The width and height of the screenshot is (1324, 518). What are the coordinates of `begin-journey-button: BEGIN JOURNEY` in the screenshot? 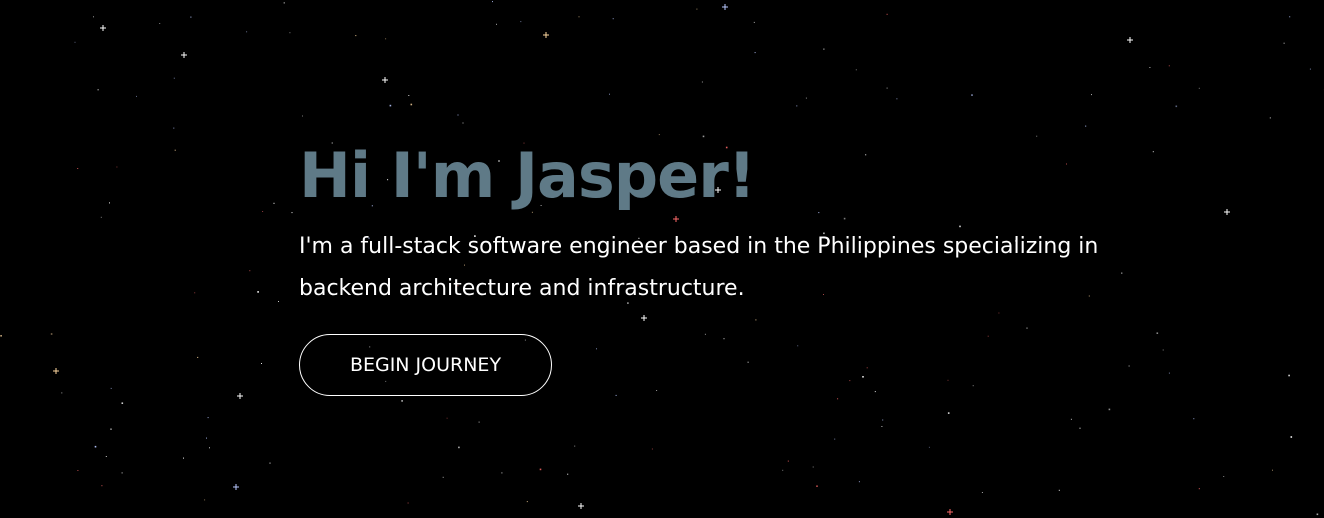 It's located at (425, 365).